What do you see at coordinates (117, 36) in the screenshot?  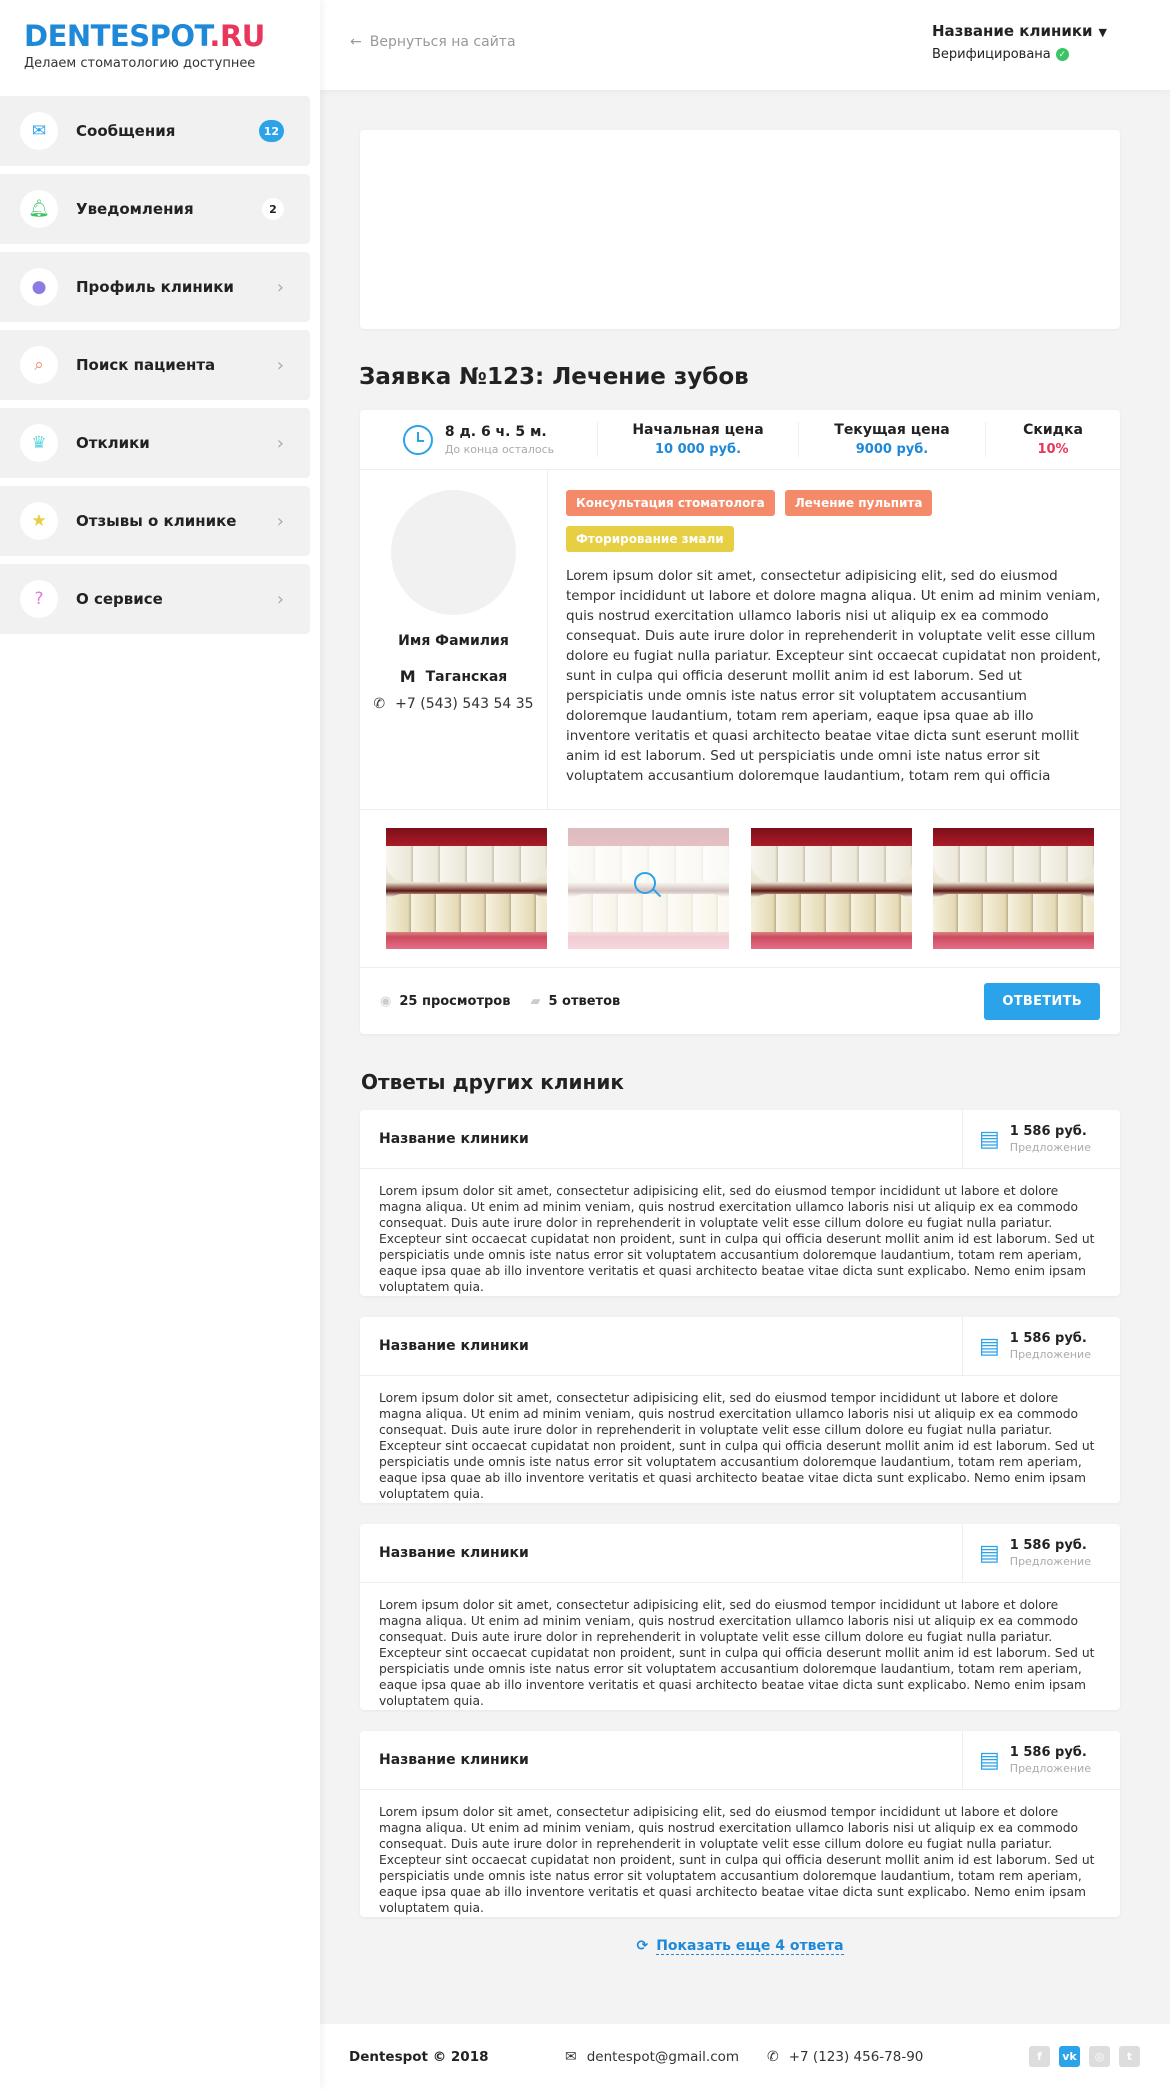 I see `logo-brand: DENTESPOT` at bounding box center [117, 36].